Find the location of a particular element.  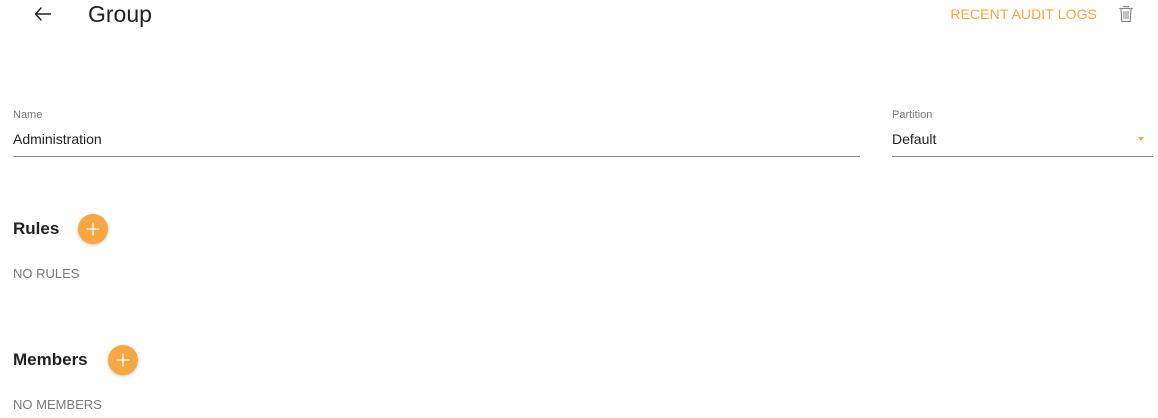

add-member-button is located at coordinates (122, 360).